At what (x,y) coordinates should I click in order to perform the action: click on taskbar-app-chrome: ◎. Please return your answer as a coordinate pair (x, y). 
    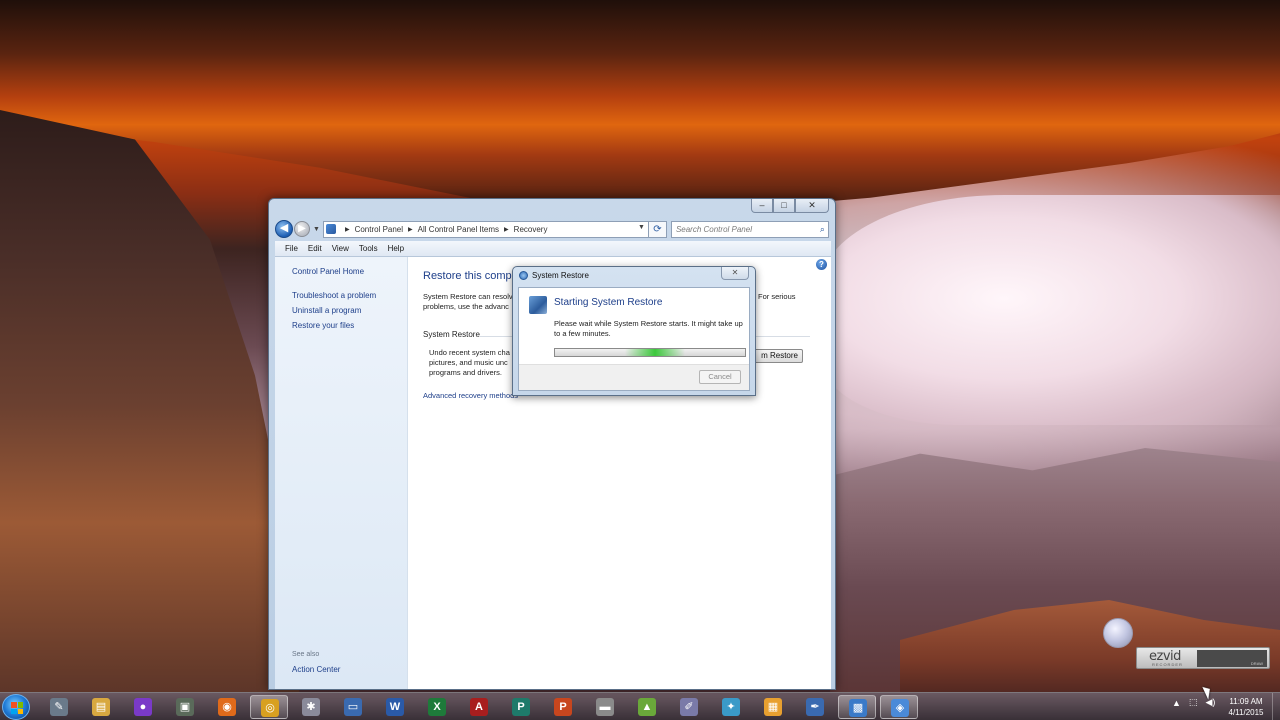
    Looking at the image, I should click on (269, 707).